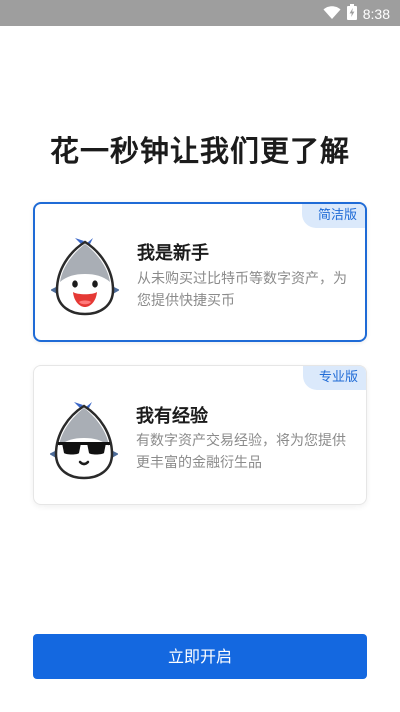  What do you see at coordinates (376, 14) in the screenshot?
I see `status-time: 8:38` at bounding box center [376, 14].